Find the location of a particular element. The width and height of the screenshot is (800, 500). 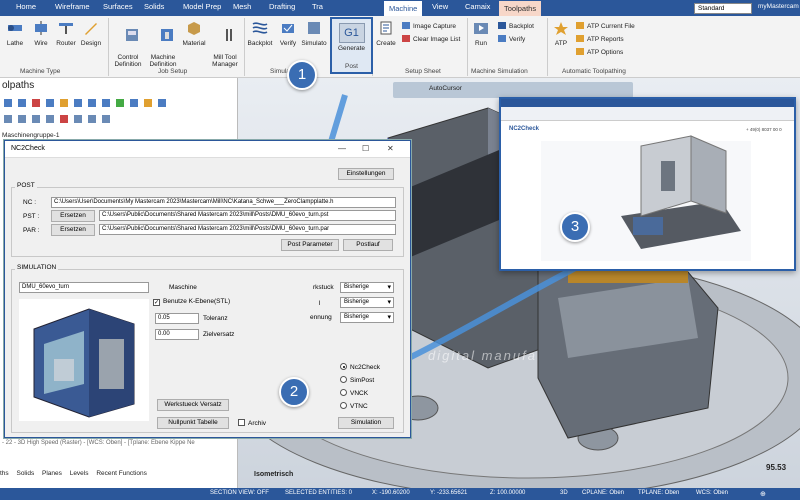

workpiece-select: Bisherige is located at coordinates (367, 287).